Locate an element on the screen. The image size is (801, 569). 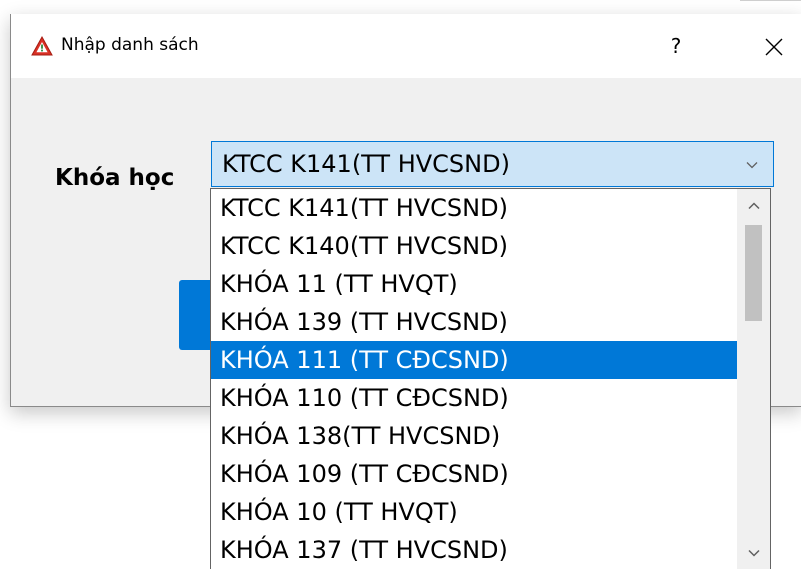
list-item: KHÓA 138(TT HVCSND) is located at coordinates (474, 436).